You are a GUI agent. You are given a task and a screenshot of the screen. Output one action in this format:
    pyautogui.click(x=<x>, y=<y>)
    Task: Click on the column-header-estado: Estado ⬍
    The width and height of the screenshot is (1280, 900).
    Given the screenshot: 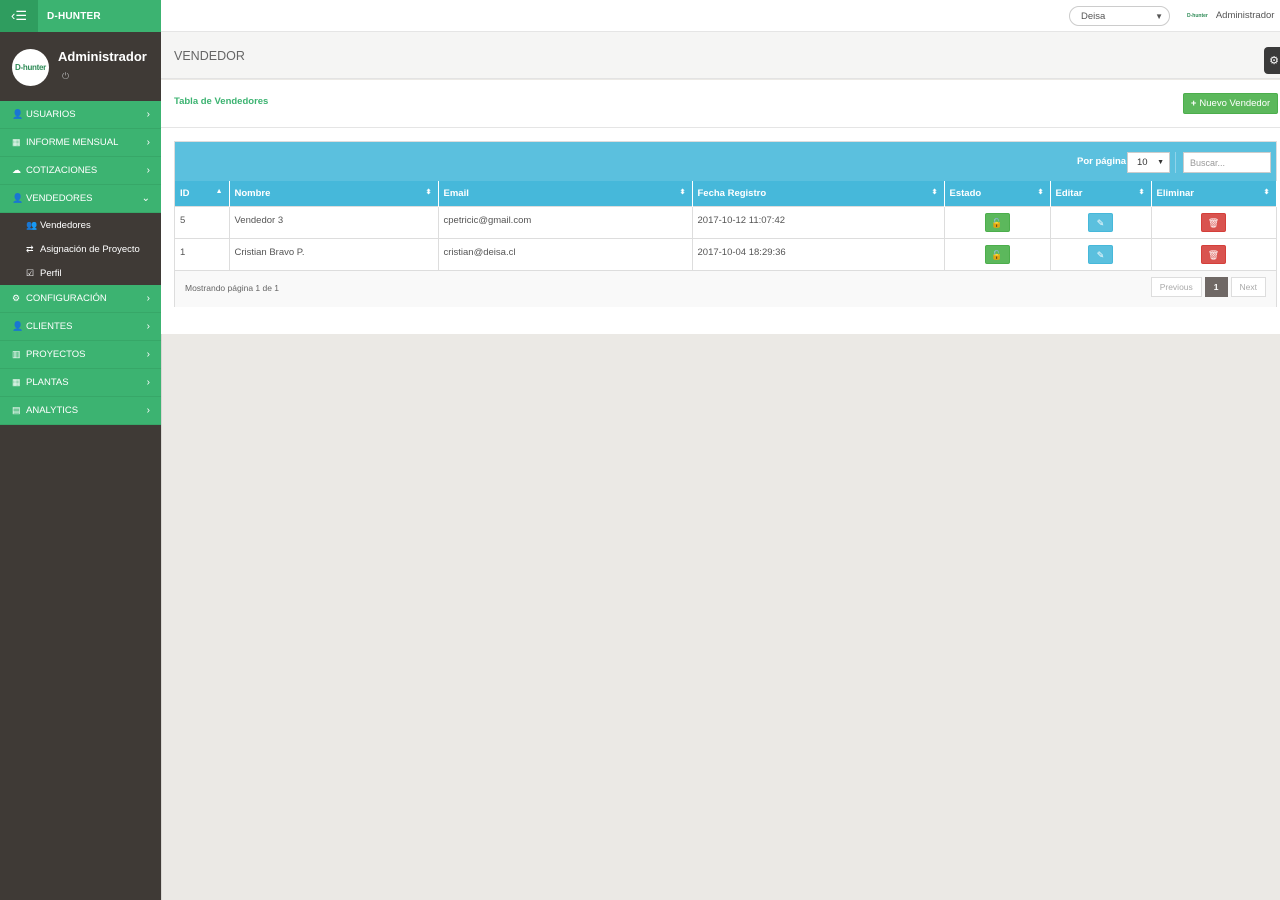 What is the action you would take?
    pyautogui.click(x=997, y=193)
    